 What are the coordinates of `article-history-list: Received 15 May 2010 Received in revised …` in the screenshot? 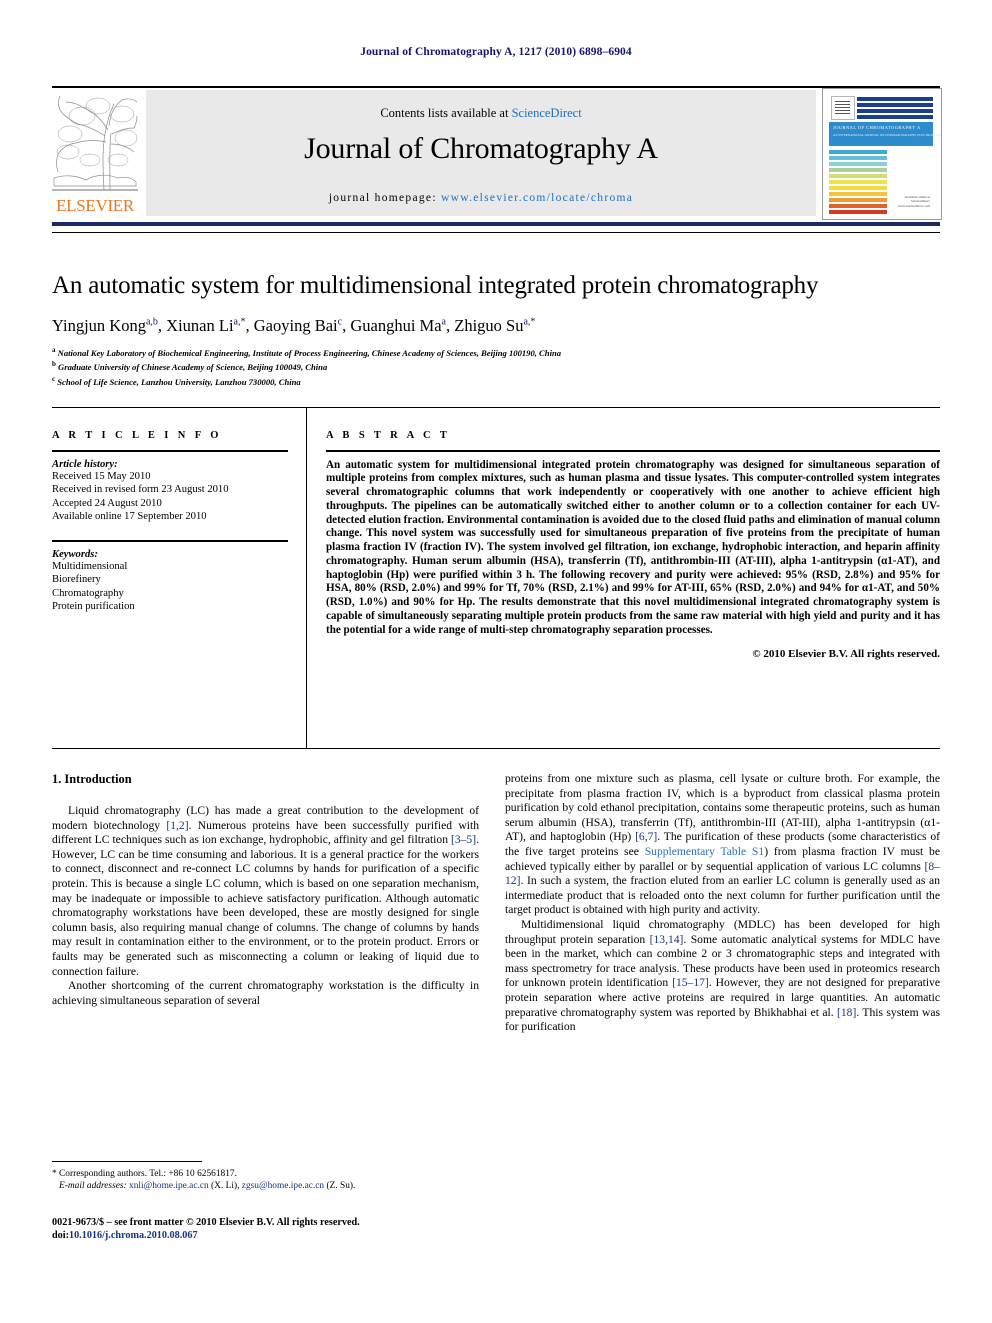 It's located at (170, 497).